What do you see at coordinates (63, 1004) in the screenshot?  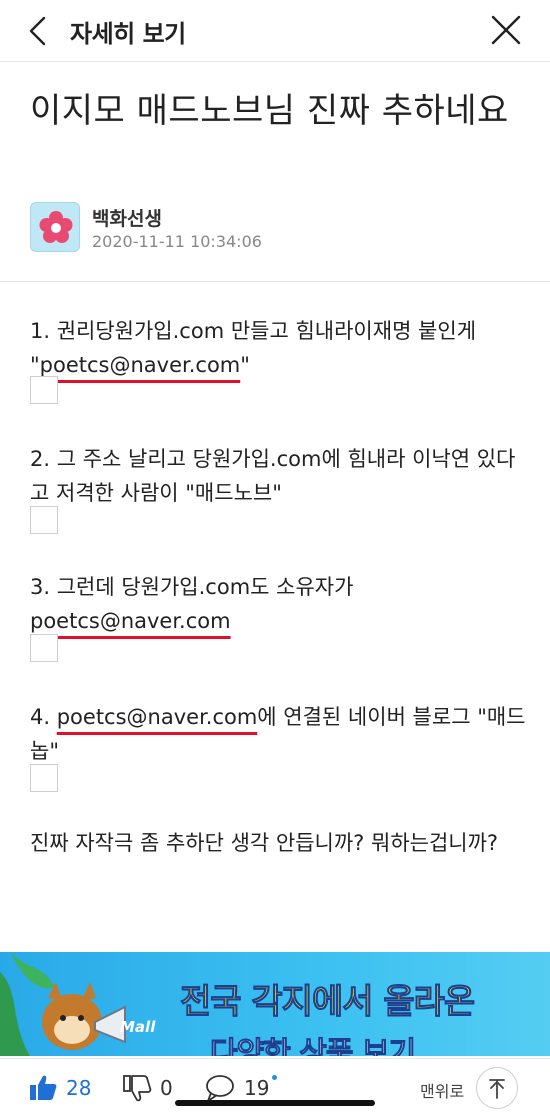 I see `mascot-illustration` at bounding box center [63, 1004].